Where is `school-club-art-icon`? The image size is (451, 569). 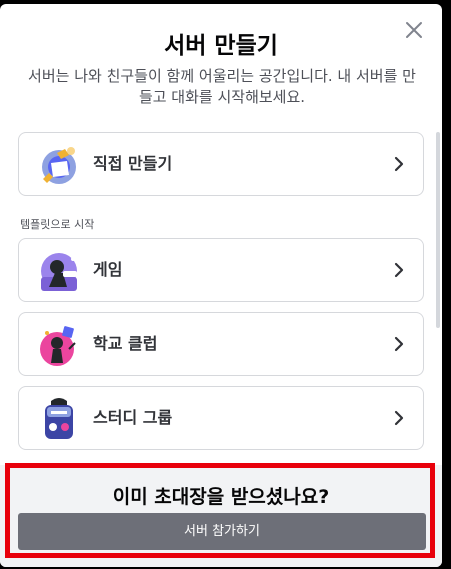
school-club-art-icon is located at coordinates (59, 345).